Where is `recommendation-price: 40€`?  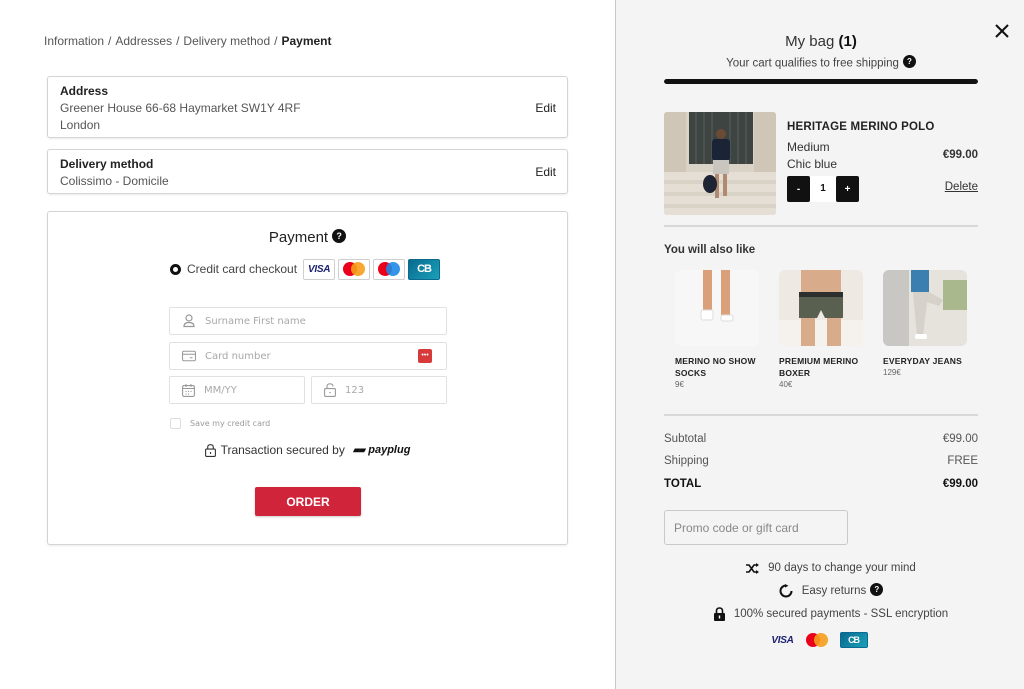 recommendation-price: 40€ is located at coordinates (786, 384).